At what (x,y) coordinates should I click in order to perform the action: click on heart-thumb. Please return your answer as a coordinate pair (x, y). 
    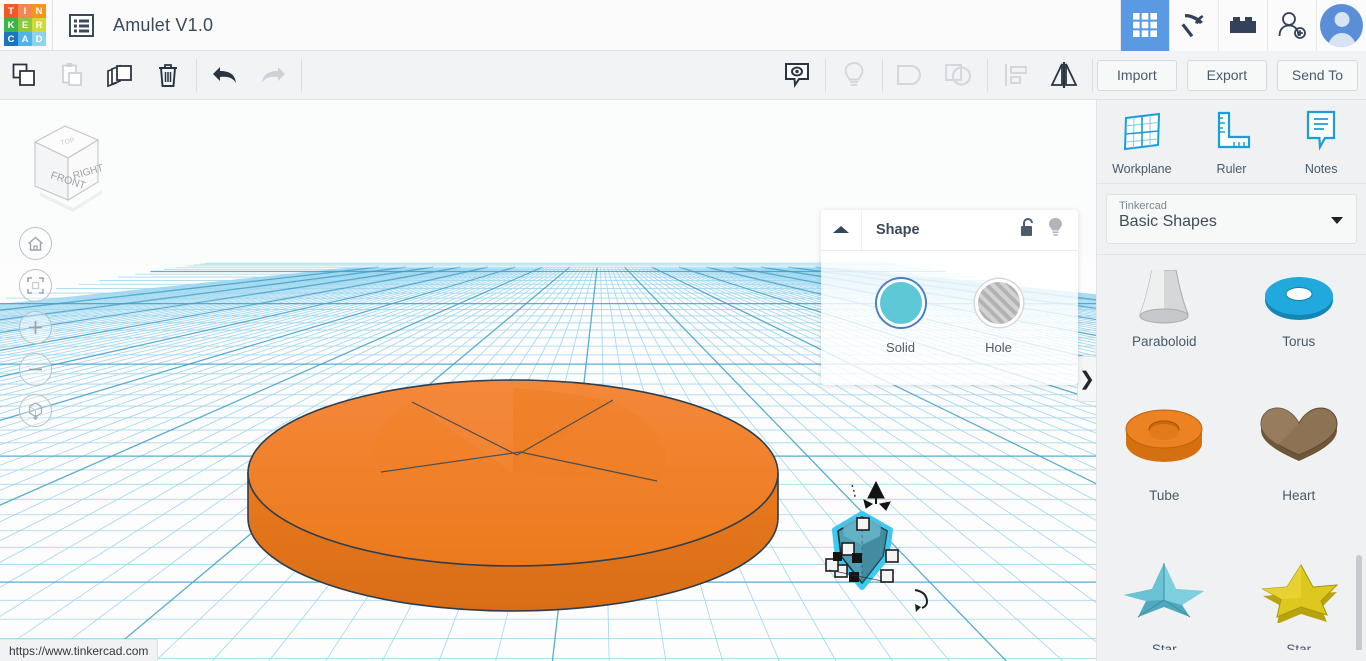
    Looking at the image, I should click on (1299, 434).